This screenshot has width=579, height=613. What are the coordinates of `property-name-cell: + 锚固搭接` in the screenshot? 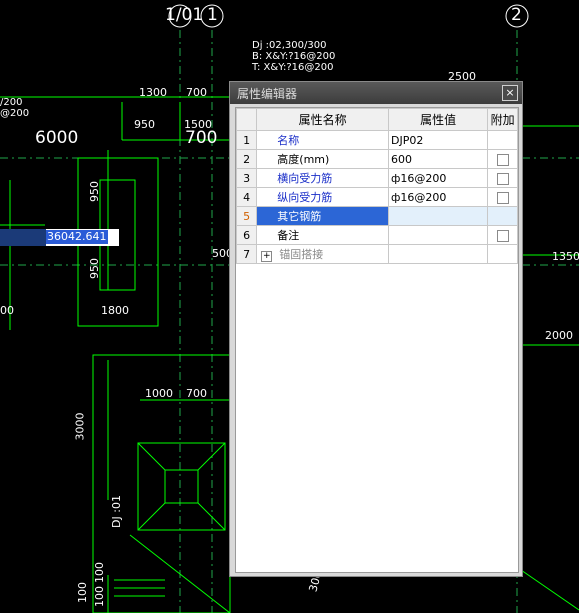 It's located at (323, 254).